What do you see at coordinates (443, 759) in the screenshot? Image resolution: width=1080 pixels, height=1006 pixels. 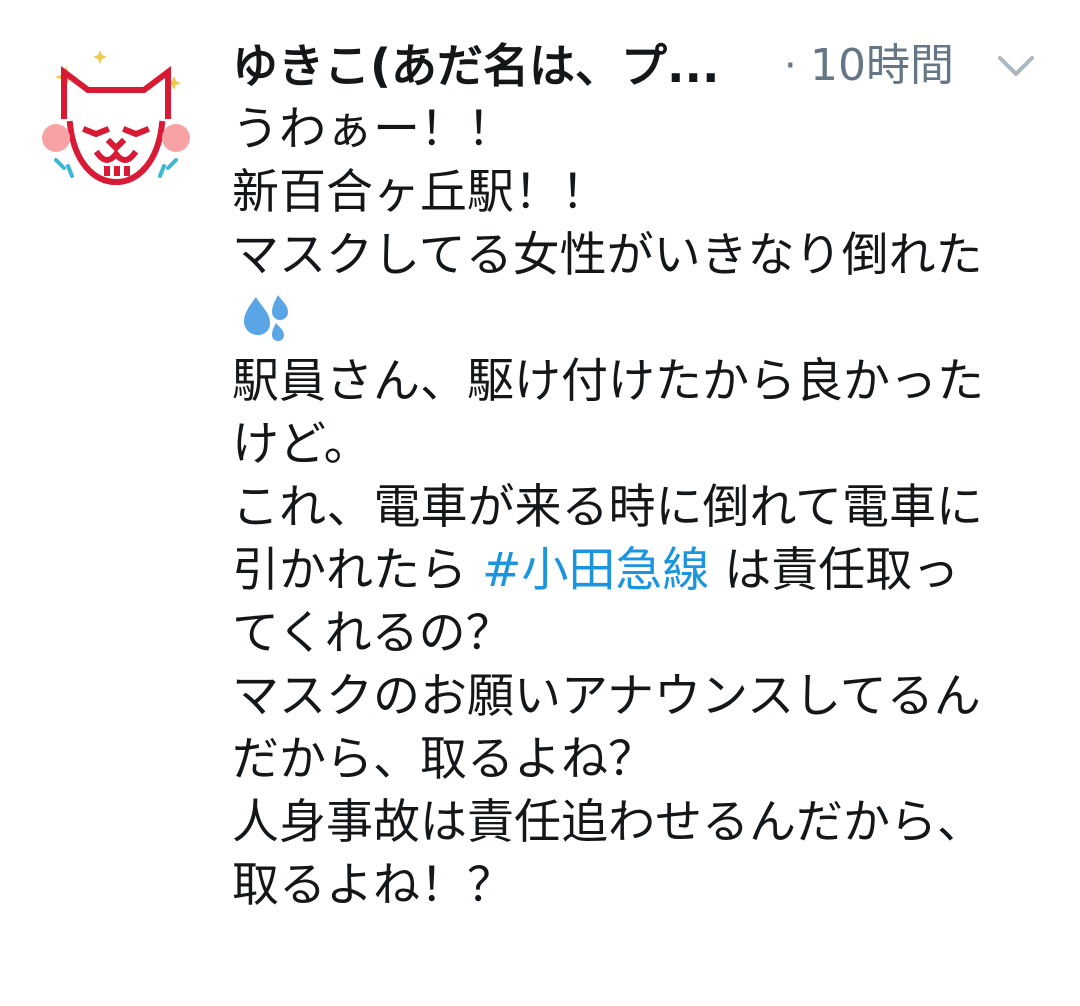 I see `tweet-line: だから、取るよね？` at bounding box center [443, 759].